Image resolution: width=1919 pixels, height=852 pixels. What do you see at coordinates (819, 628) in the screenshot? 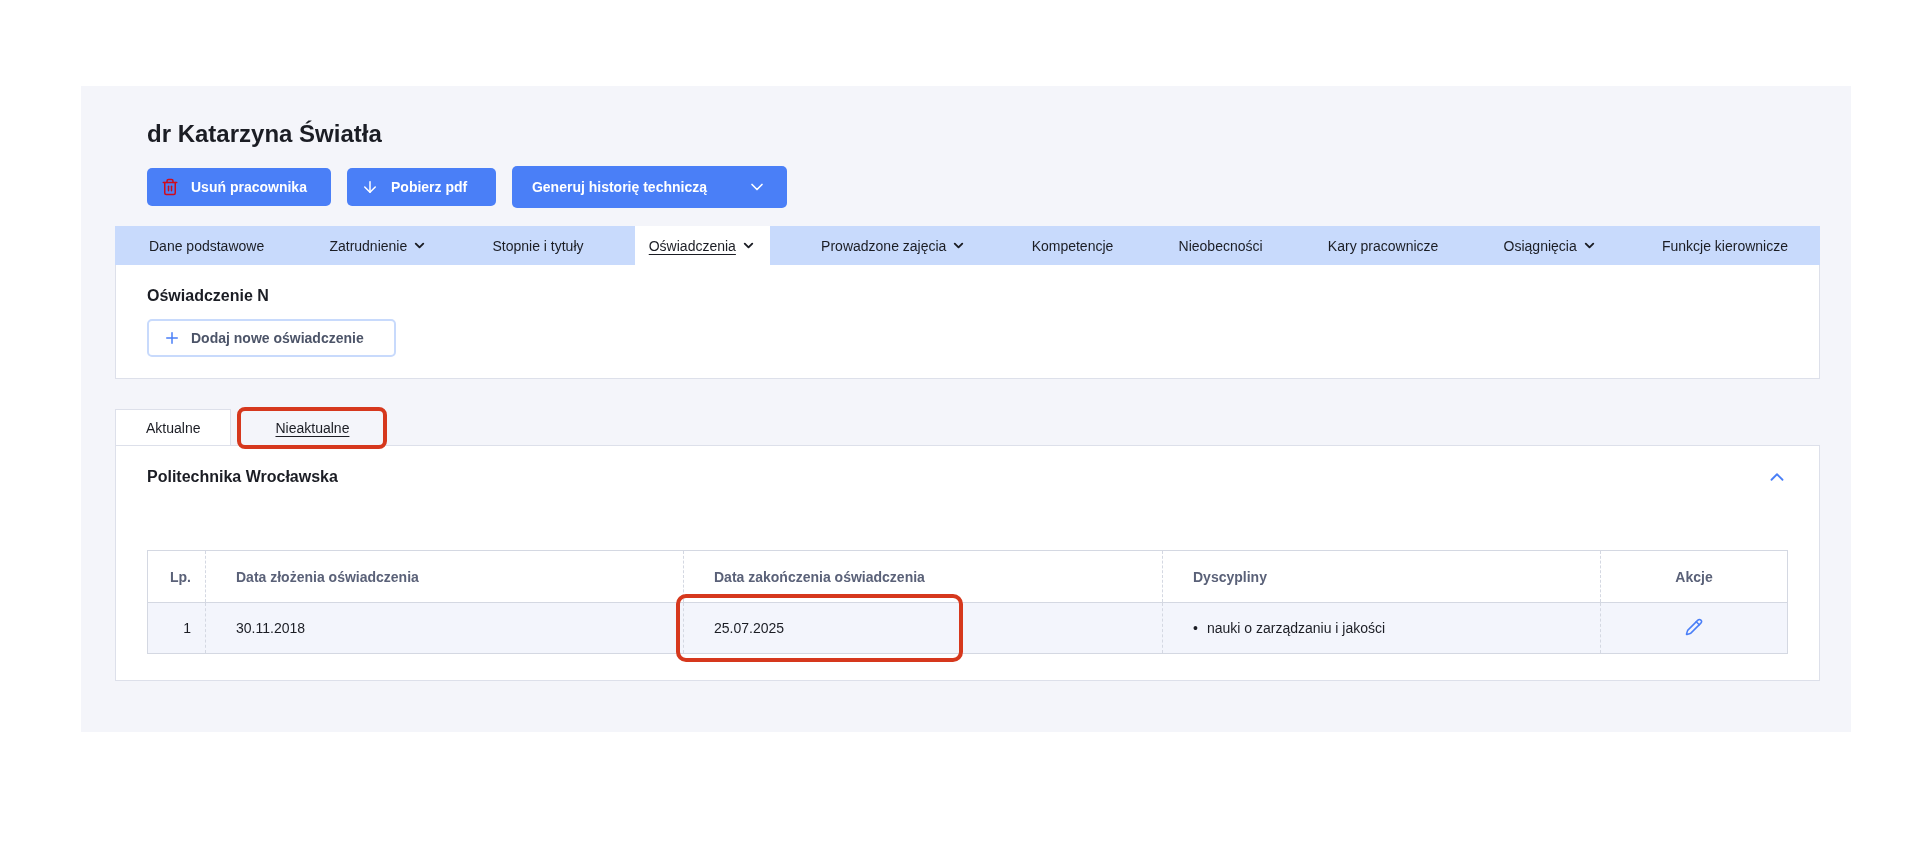
I see `table-cell: 25.07.2025` at bounding box center [819, 628].